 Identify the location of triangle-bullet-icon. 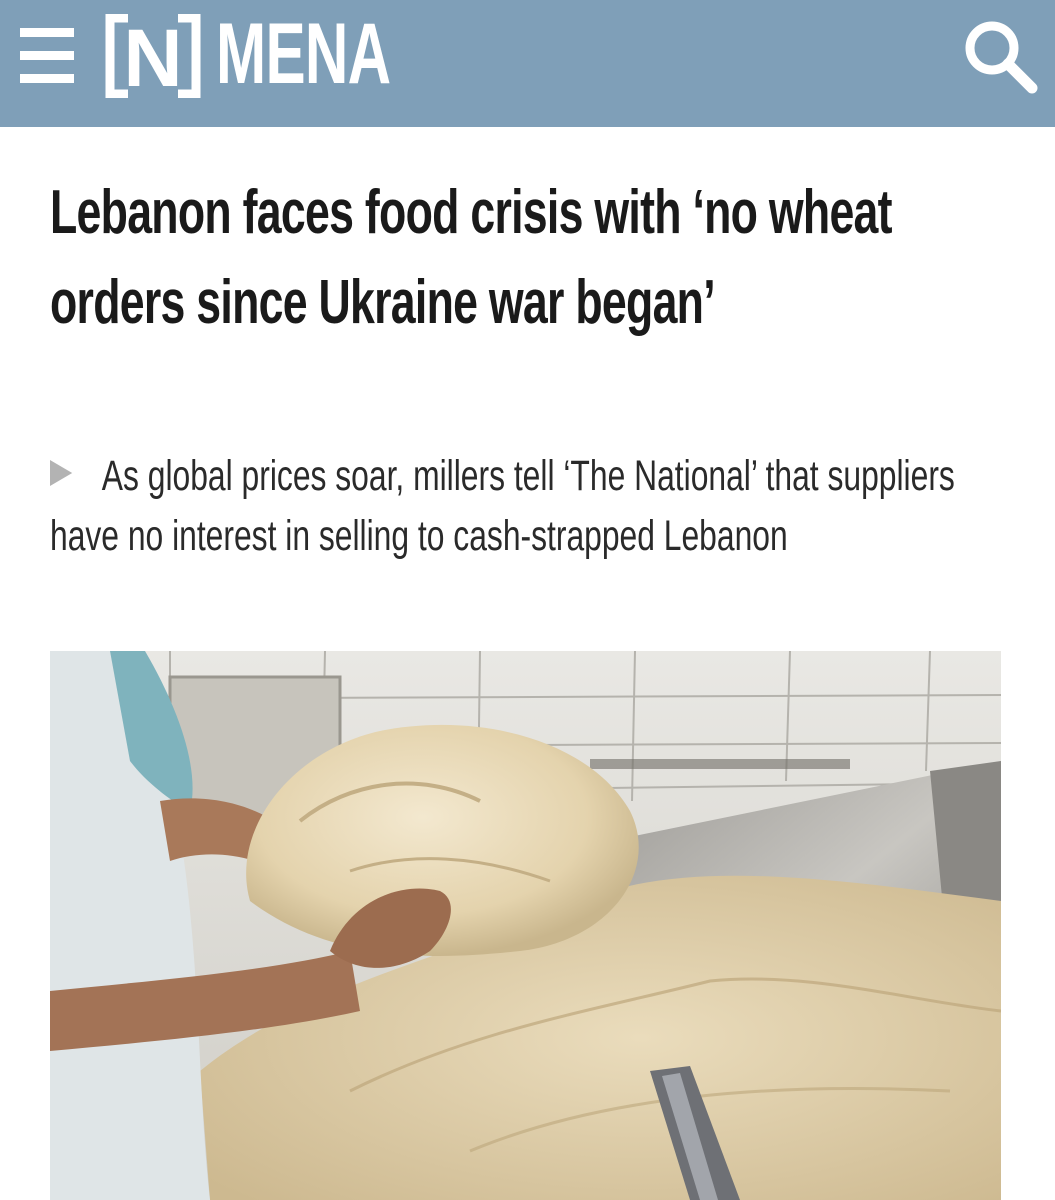
(61, 473).